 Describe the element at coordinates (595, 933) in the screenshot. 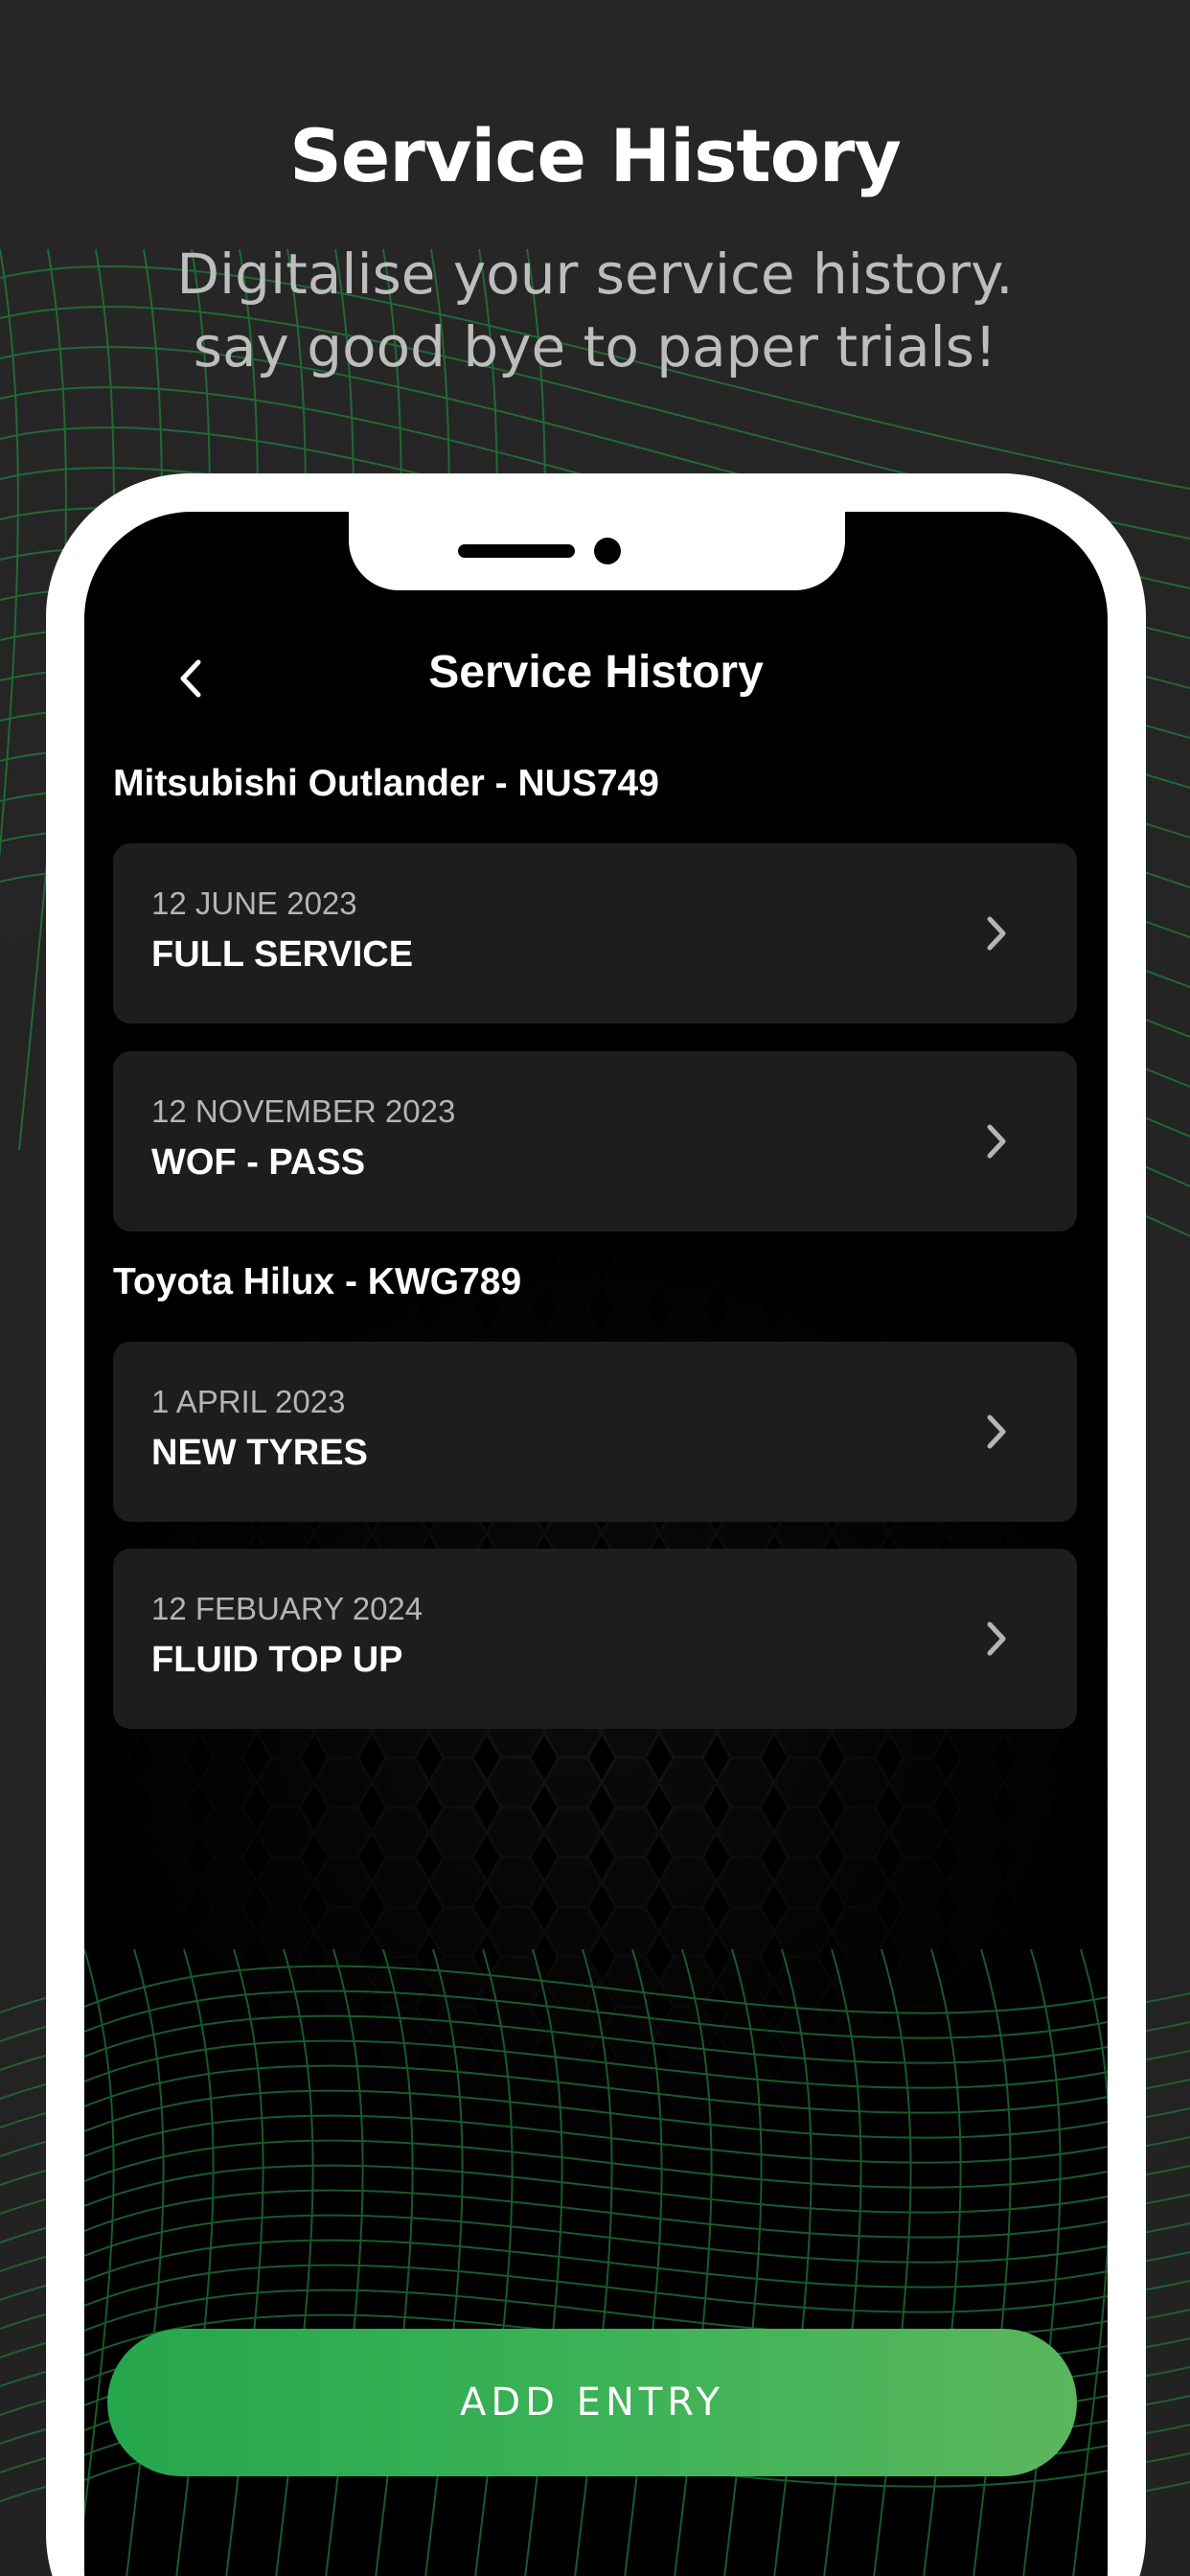

I see `service-entry-card: 12 JUNE 2023 FULL SERVICE` at that location.